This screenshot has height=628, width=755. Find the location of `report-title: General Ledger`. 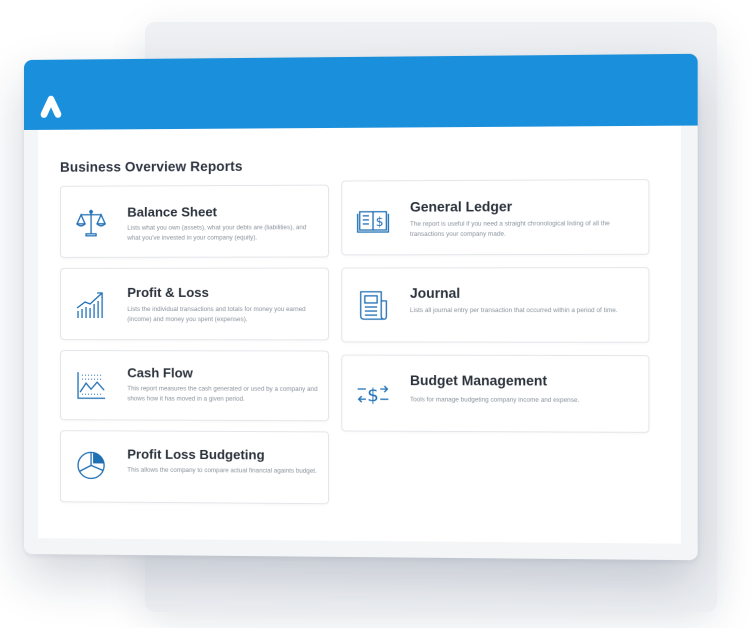

report-title: General Ledger is located at coordinates (461, 207).